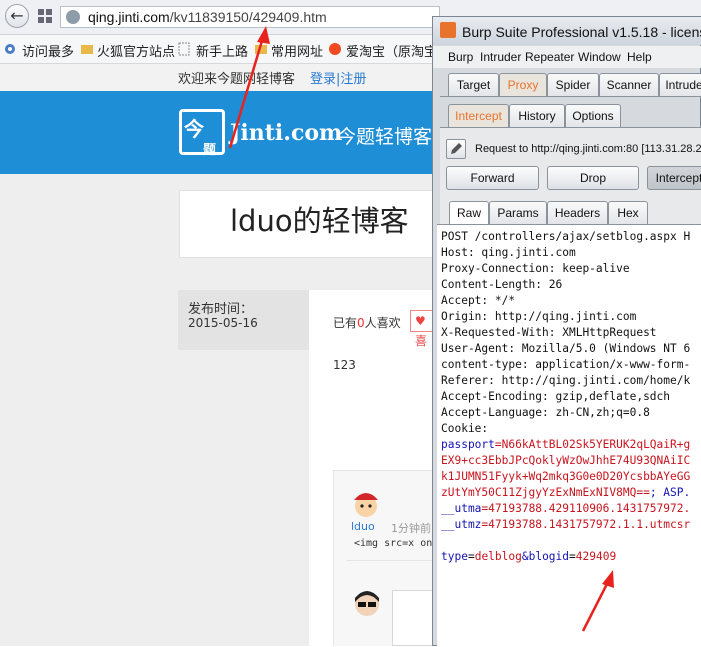 The width and height of the screenshot is (701, 647). Describe the element at coordinates (570, 96) in the screenshot. I see `tab-strip-line` at that location.